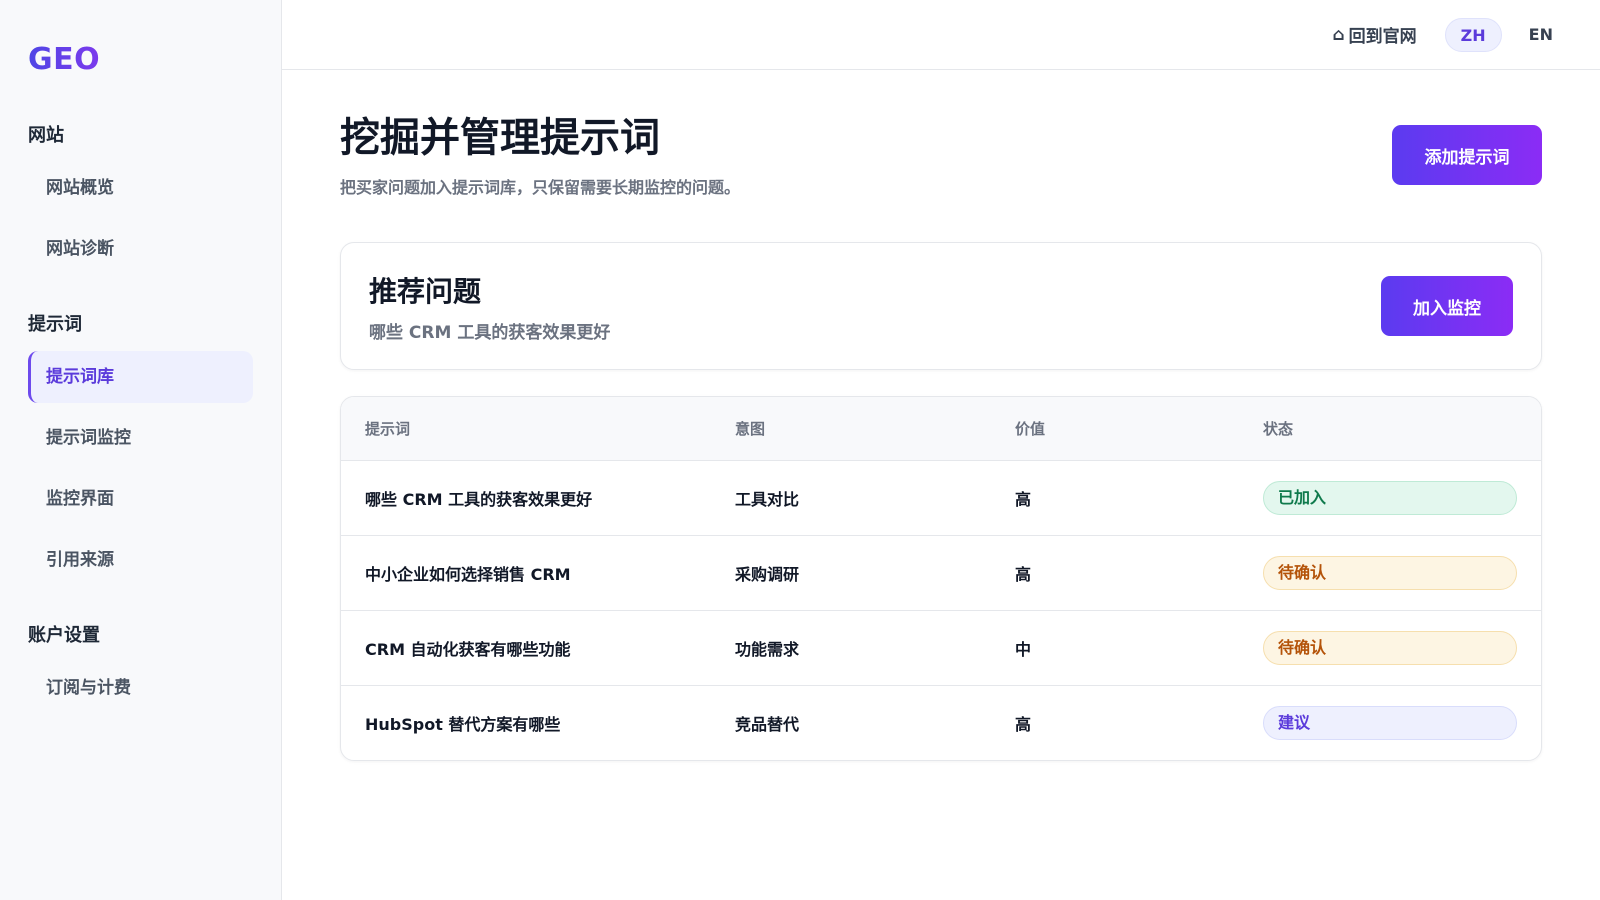  Describe the element at coordinates (468, 649) in the screenshot. I see `prompt-cell: CRM 自动化获客有哪些功能` at that location.